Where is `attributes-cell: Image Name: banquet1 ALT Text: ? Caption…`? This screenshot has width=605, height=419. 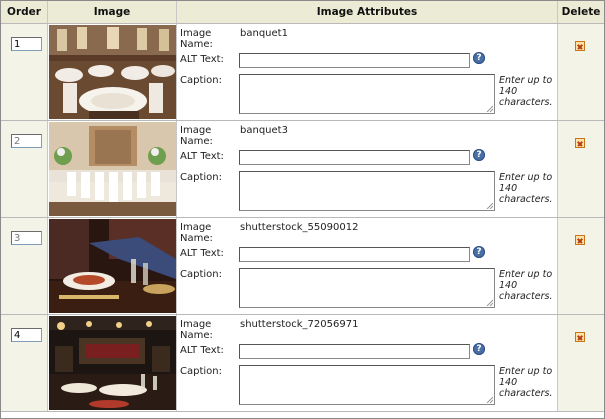
attributes-cell: Image Name: banquet1 ALT Text: ? Caption… is located at coordinates (367, 72).